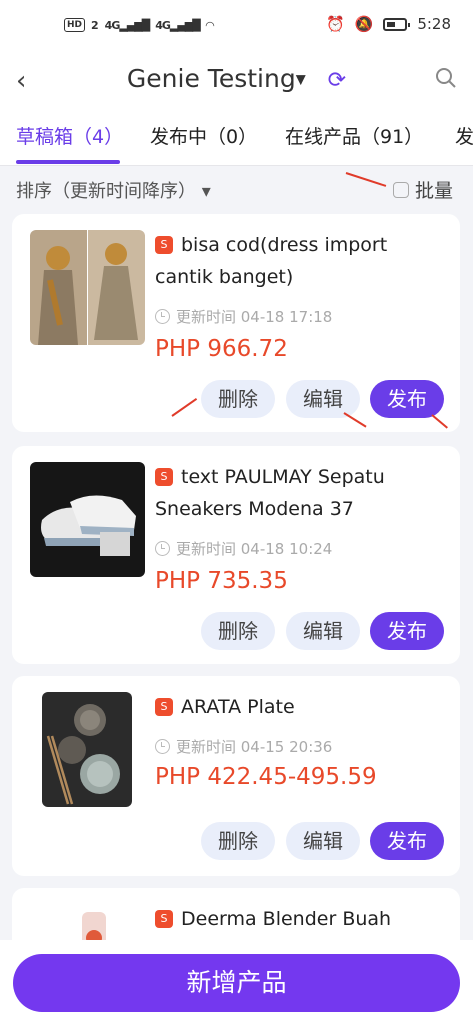 This screenshot has width=473, height=1024. Describe the element at coordinates (127, 25) in the screenshot. I see `signal-icon: 4G▂▄▆█` at that location.